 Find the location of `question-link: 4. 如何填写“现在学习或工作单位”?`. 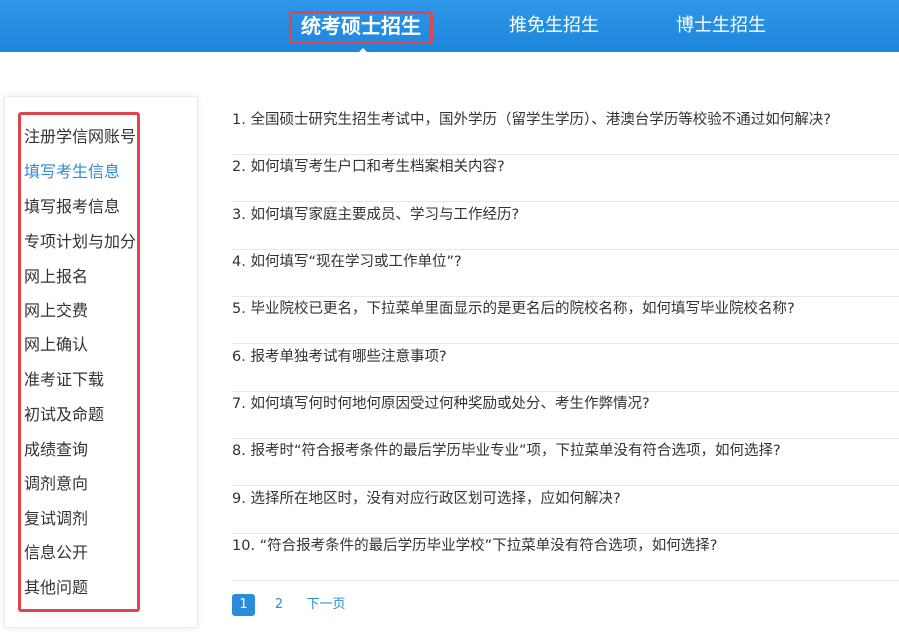

question-link: 4. 如何填写“现在学习或工作单位”? is located at coordinates (565, 273).